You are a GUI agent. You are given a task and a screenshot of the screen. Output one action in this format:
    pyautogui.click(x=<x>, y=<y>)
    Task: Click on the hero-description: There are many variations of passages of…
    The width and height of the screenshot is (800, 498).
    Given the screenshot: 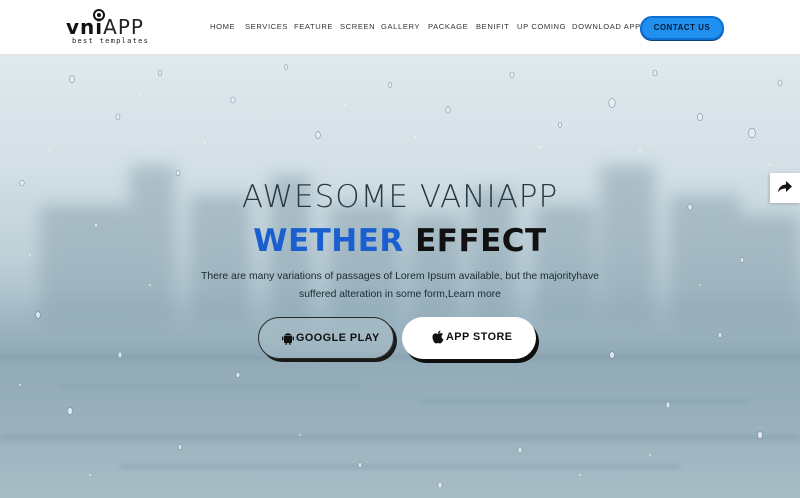 What is the action you would take?
    pyautogui.click(x=400, y=285)
    